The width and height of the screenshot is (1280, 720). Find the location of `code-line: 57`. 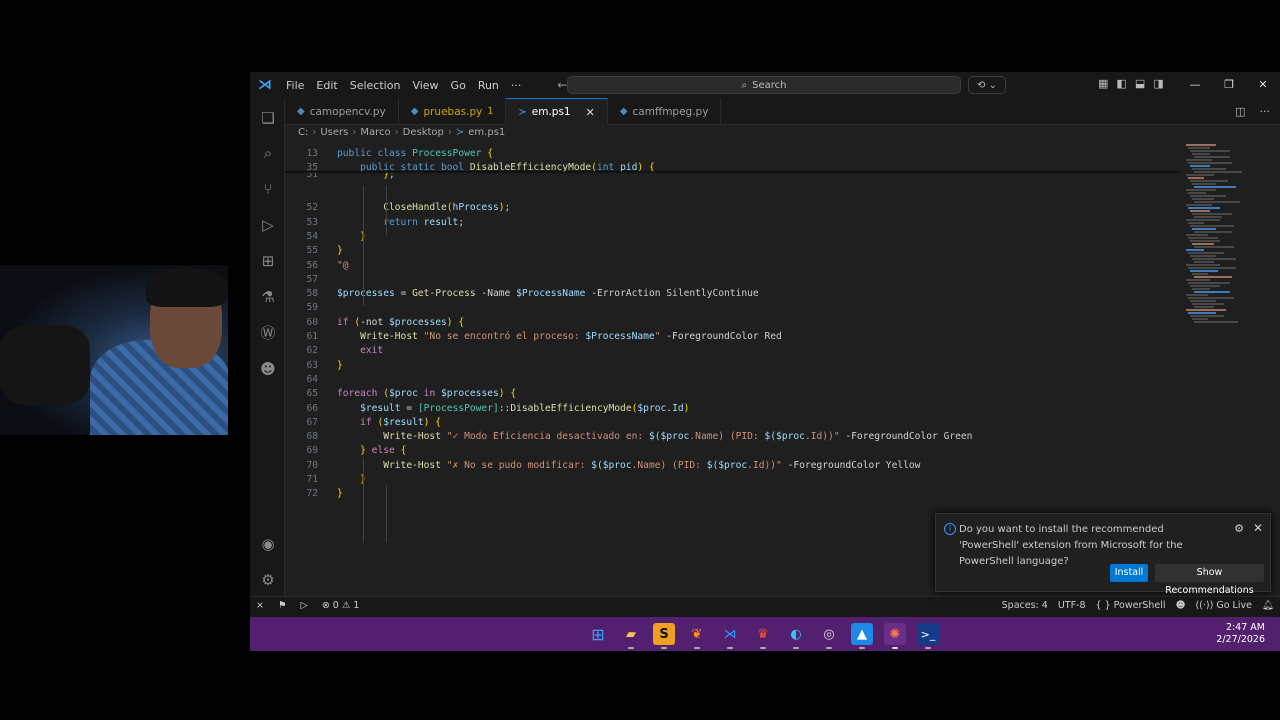

code-line: 57 is located at coordinates (732, 280).